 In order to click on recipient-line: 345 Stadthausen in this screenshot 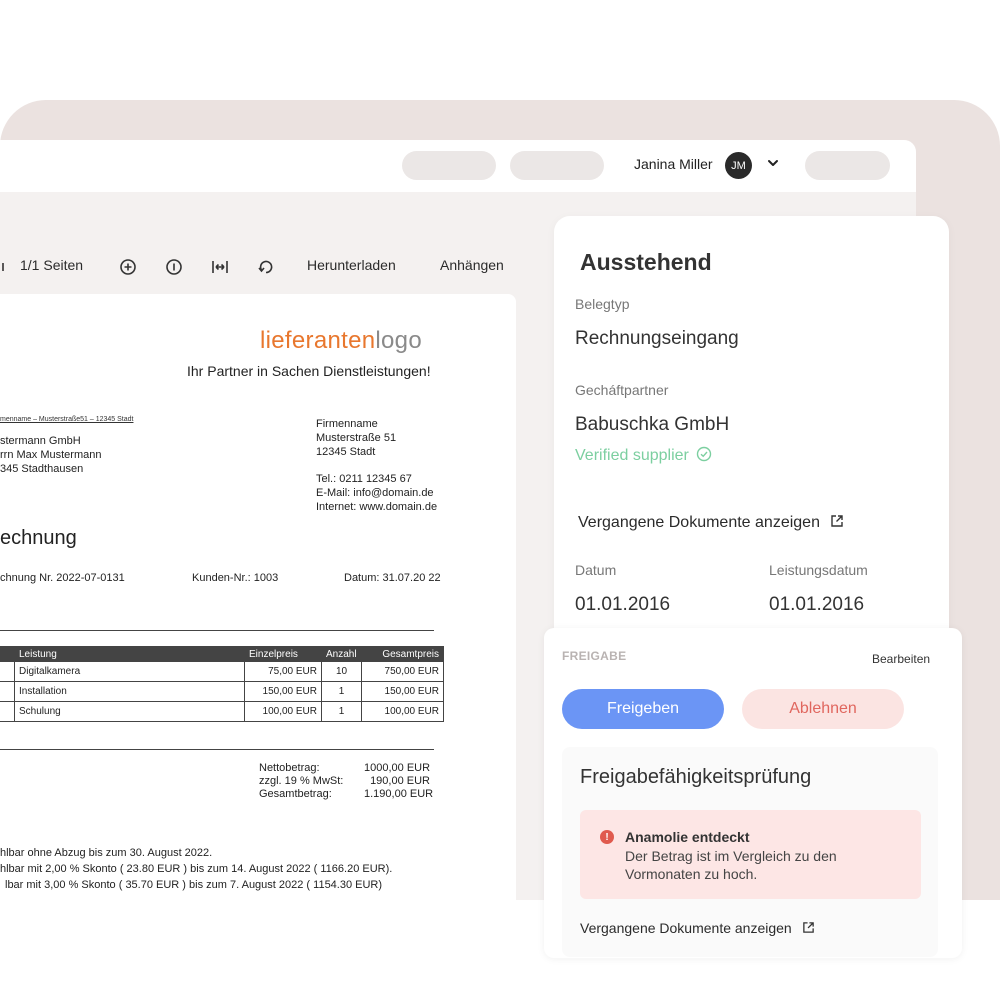, I will do `click(42, 469)`.